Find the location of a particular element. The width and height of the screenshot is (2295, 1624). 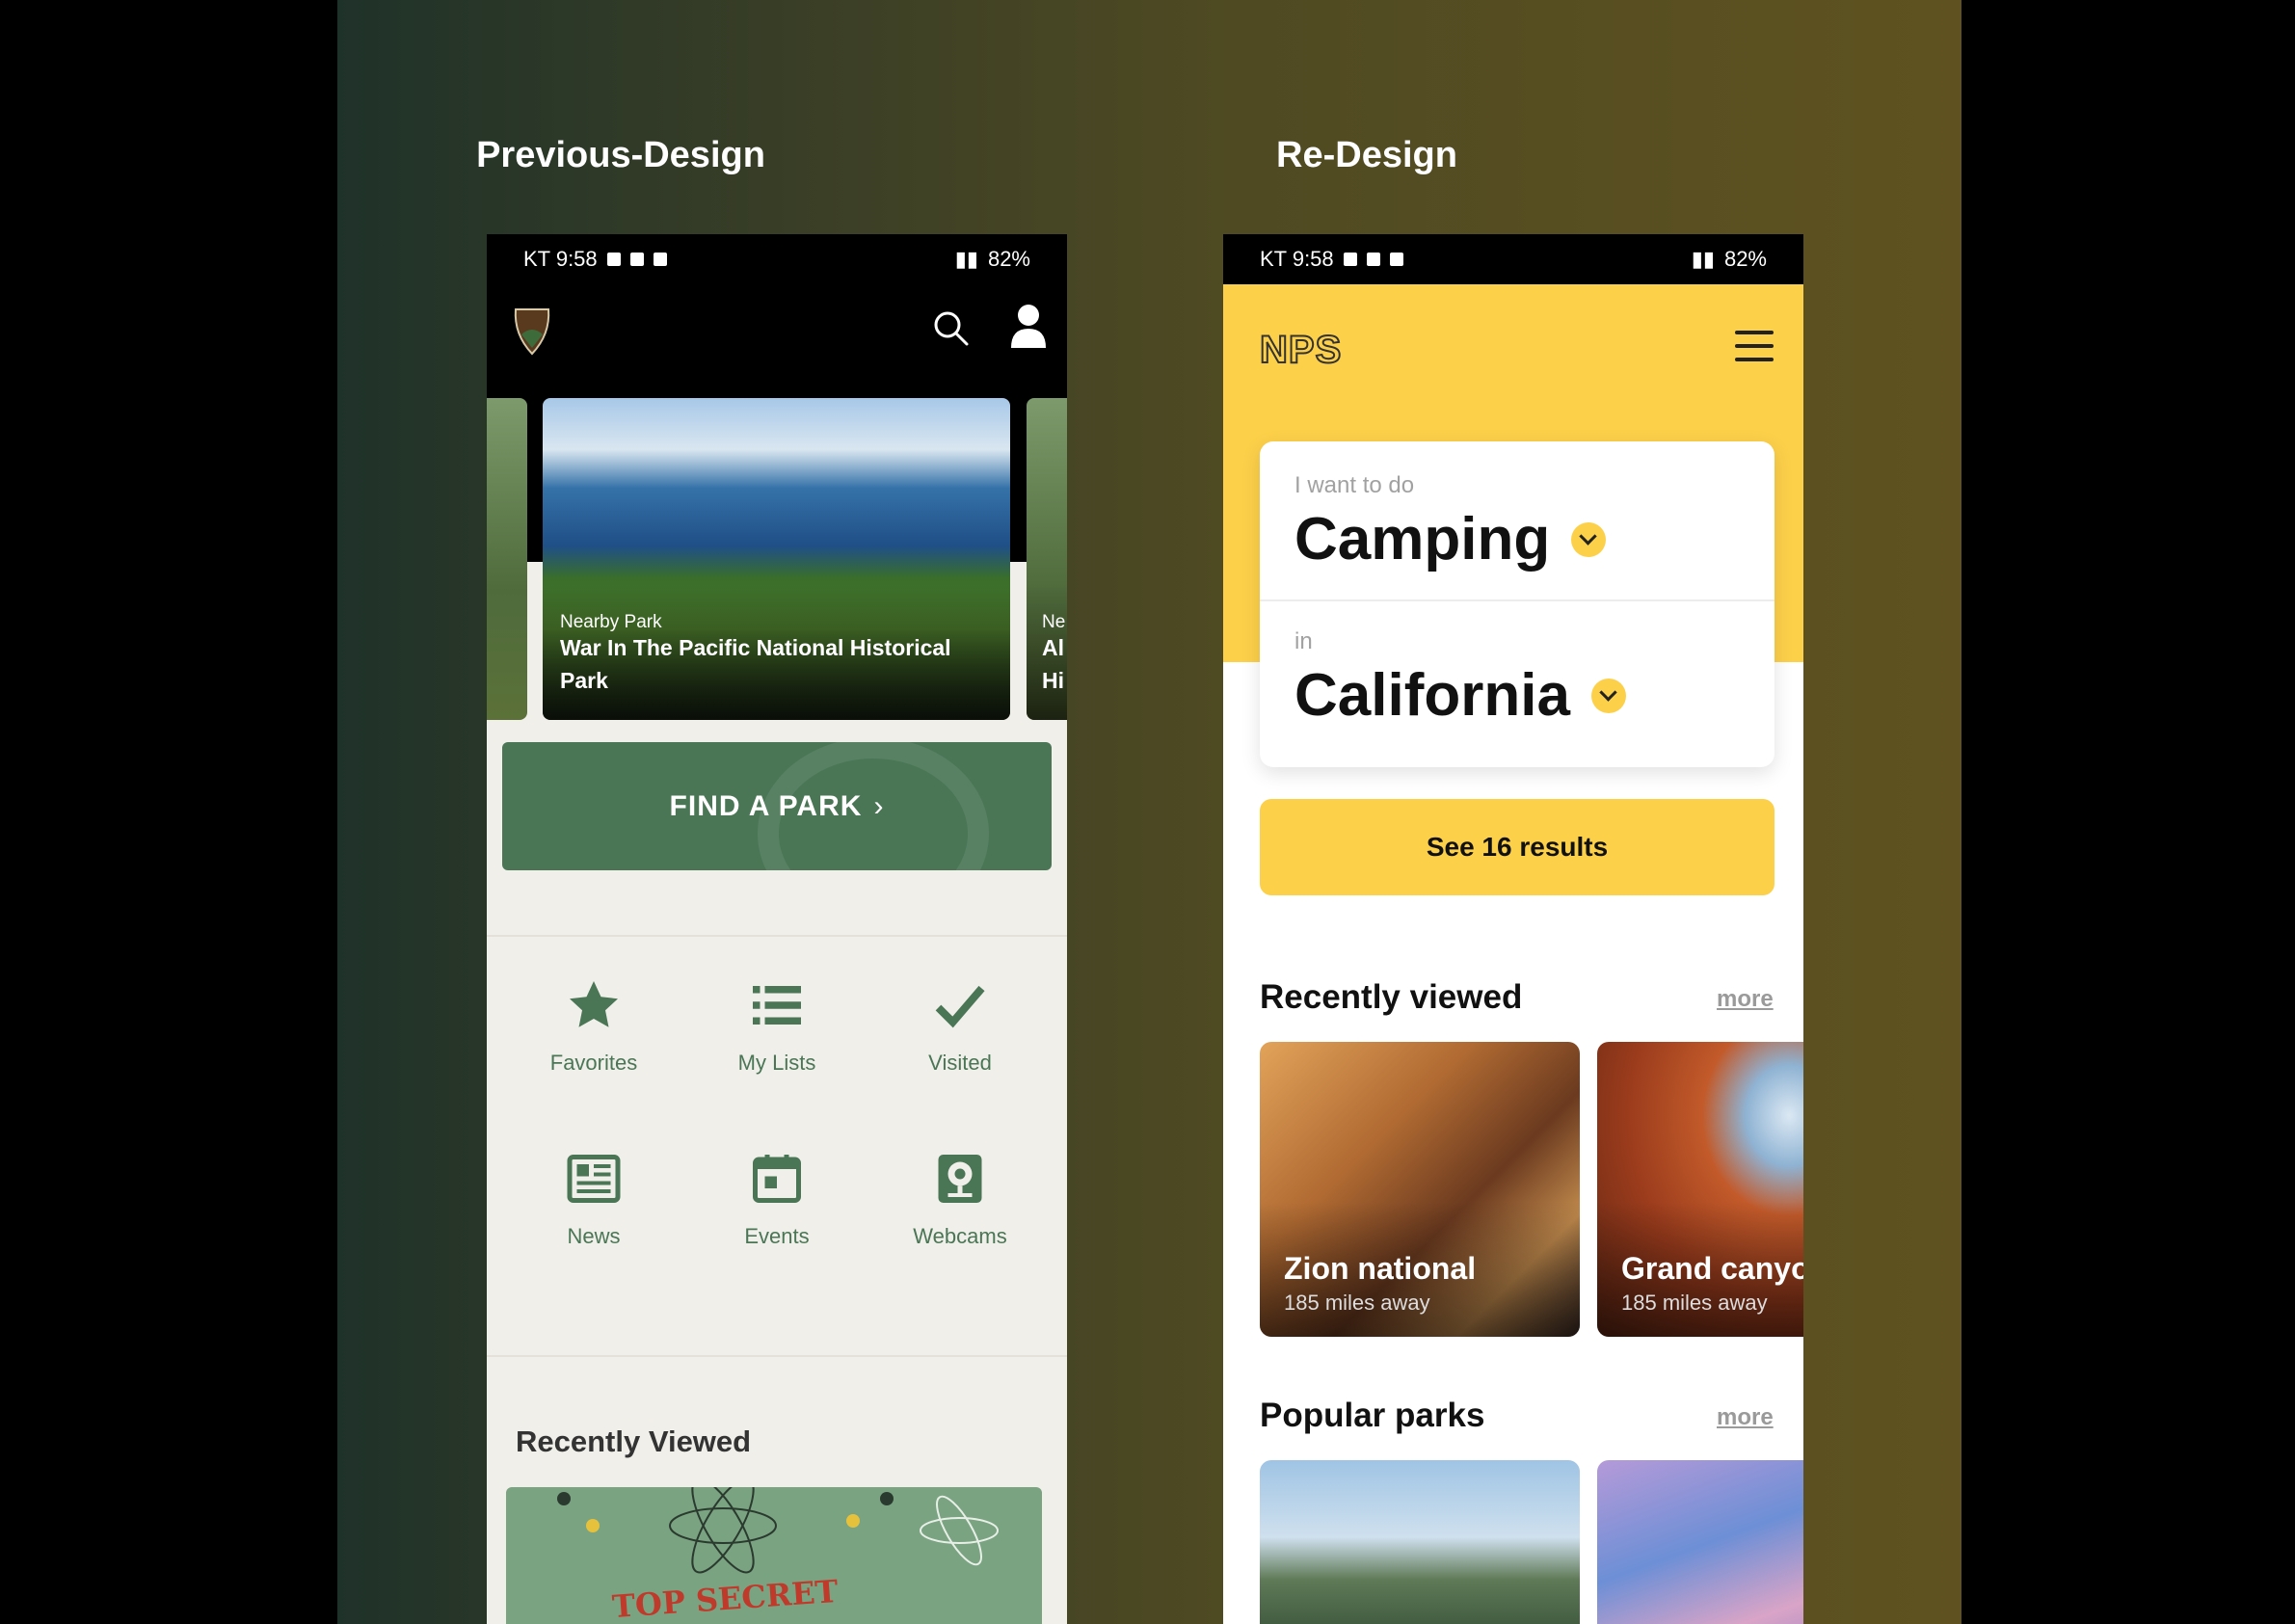

location-selector: in California is located at coordinates (1525, 679).